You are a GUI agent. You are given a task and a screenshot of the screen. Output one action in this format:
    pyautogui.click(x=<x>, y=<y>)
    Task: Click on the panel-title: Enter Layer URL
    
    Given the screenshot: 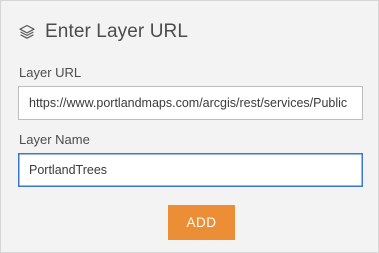 What is the action you would take?
    pyautogui.click(x=117, y=31)
    